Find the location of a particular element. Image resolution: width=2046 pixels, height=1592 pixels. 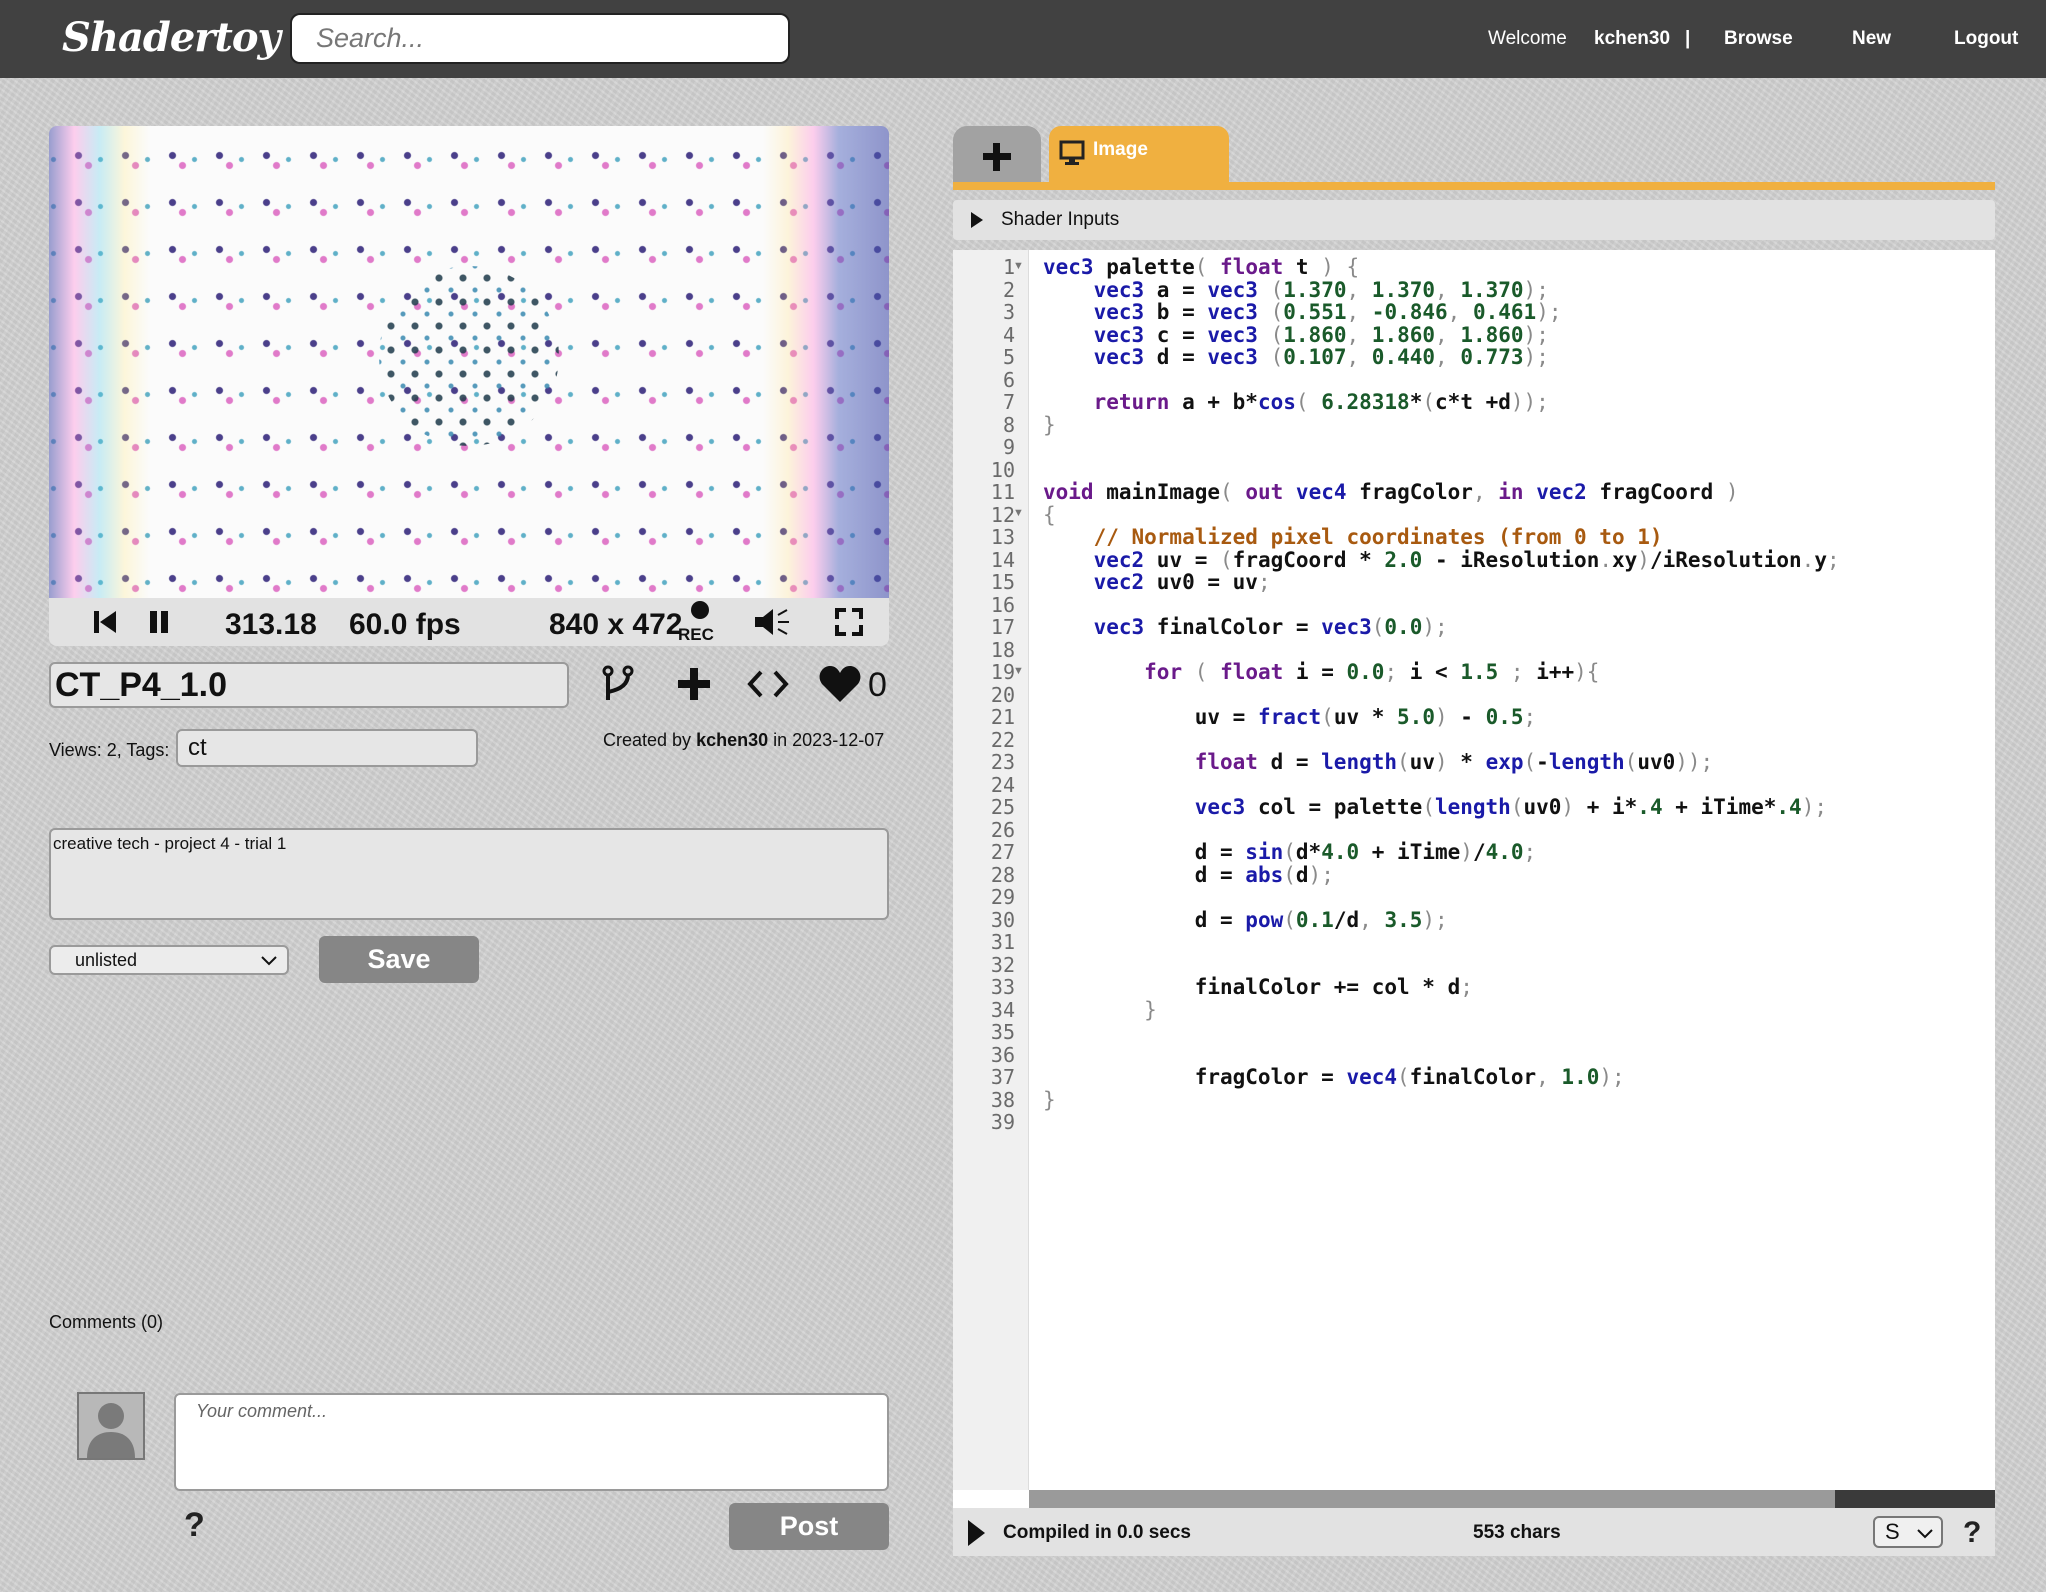

avatar is located at coordinates (111, 1426).